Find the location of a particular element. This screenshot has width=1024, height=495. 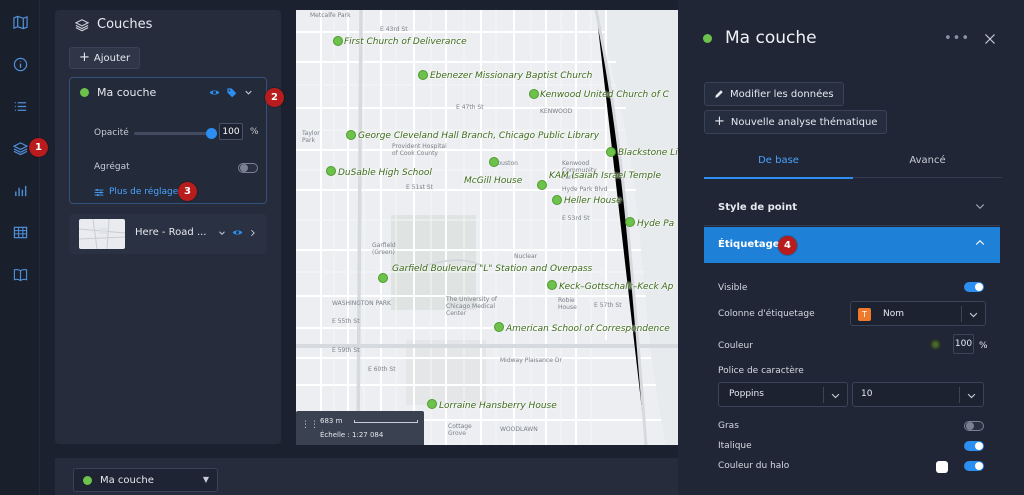

plus-icon: + is located at coordinates (719, 121).